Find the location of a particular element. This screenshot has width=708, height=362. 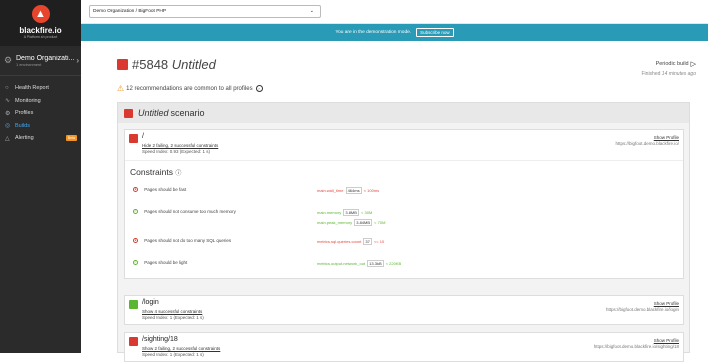

scenario-header: Untitled scenario is located at coordinates (403, 113).